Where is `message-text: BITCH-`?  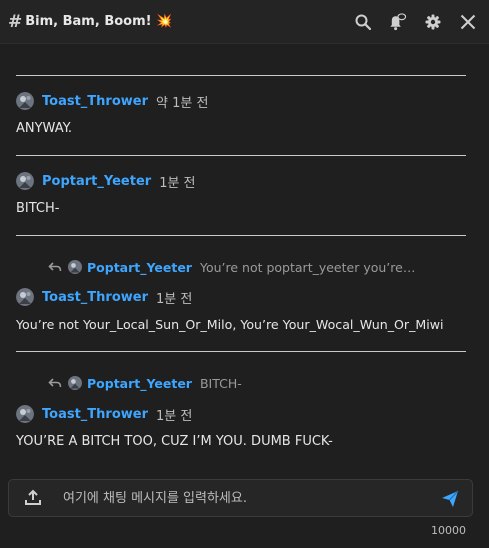
message-text: BITCH- is located at coordinates (38, 208).